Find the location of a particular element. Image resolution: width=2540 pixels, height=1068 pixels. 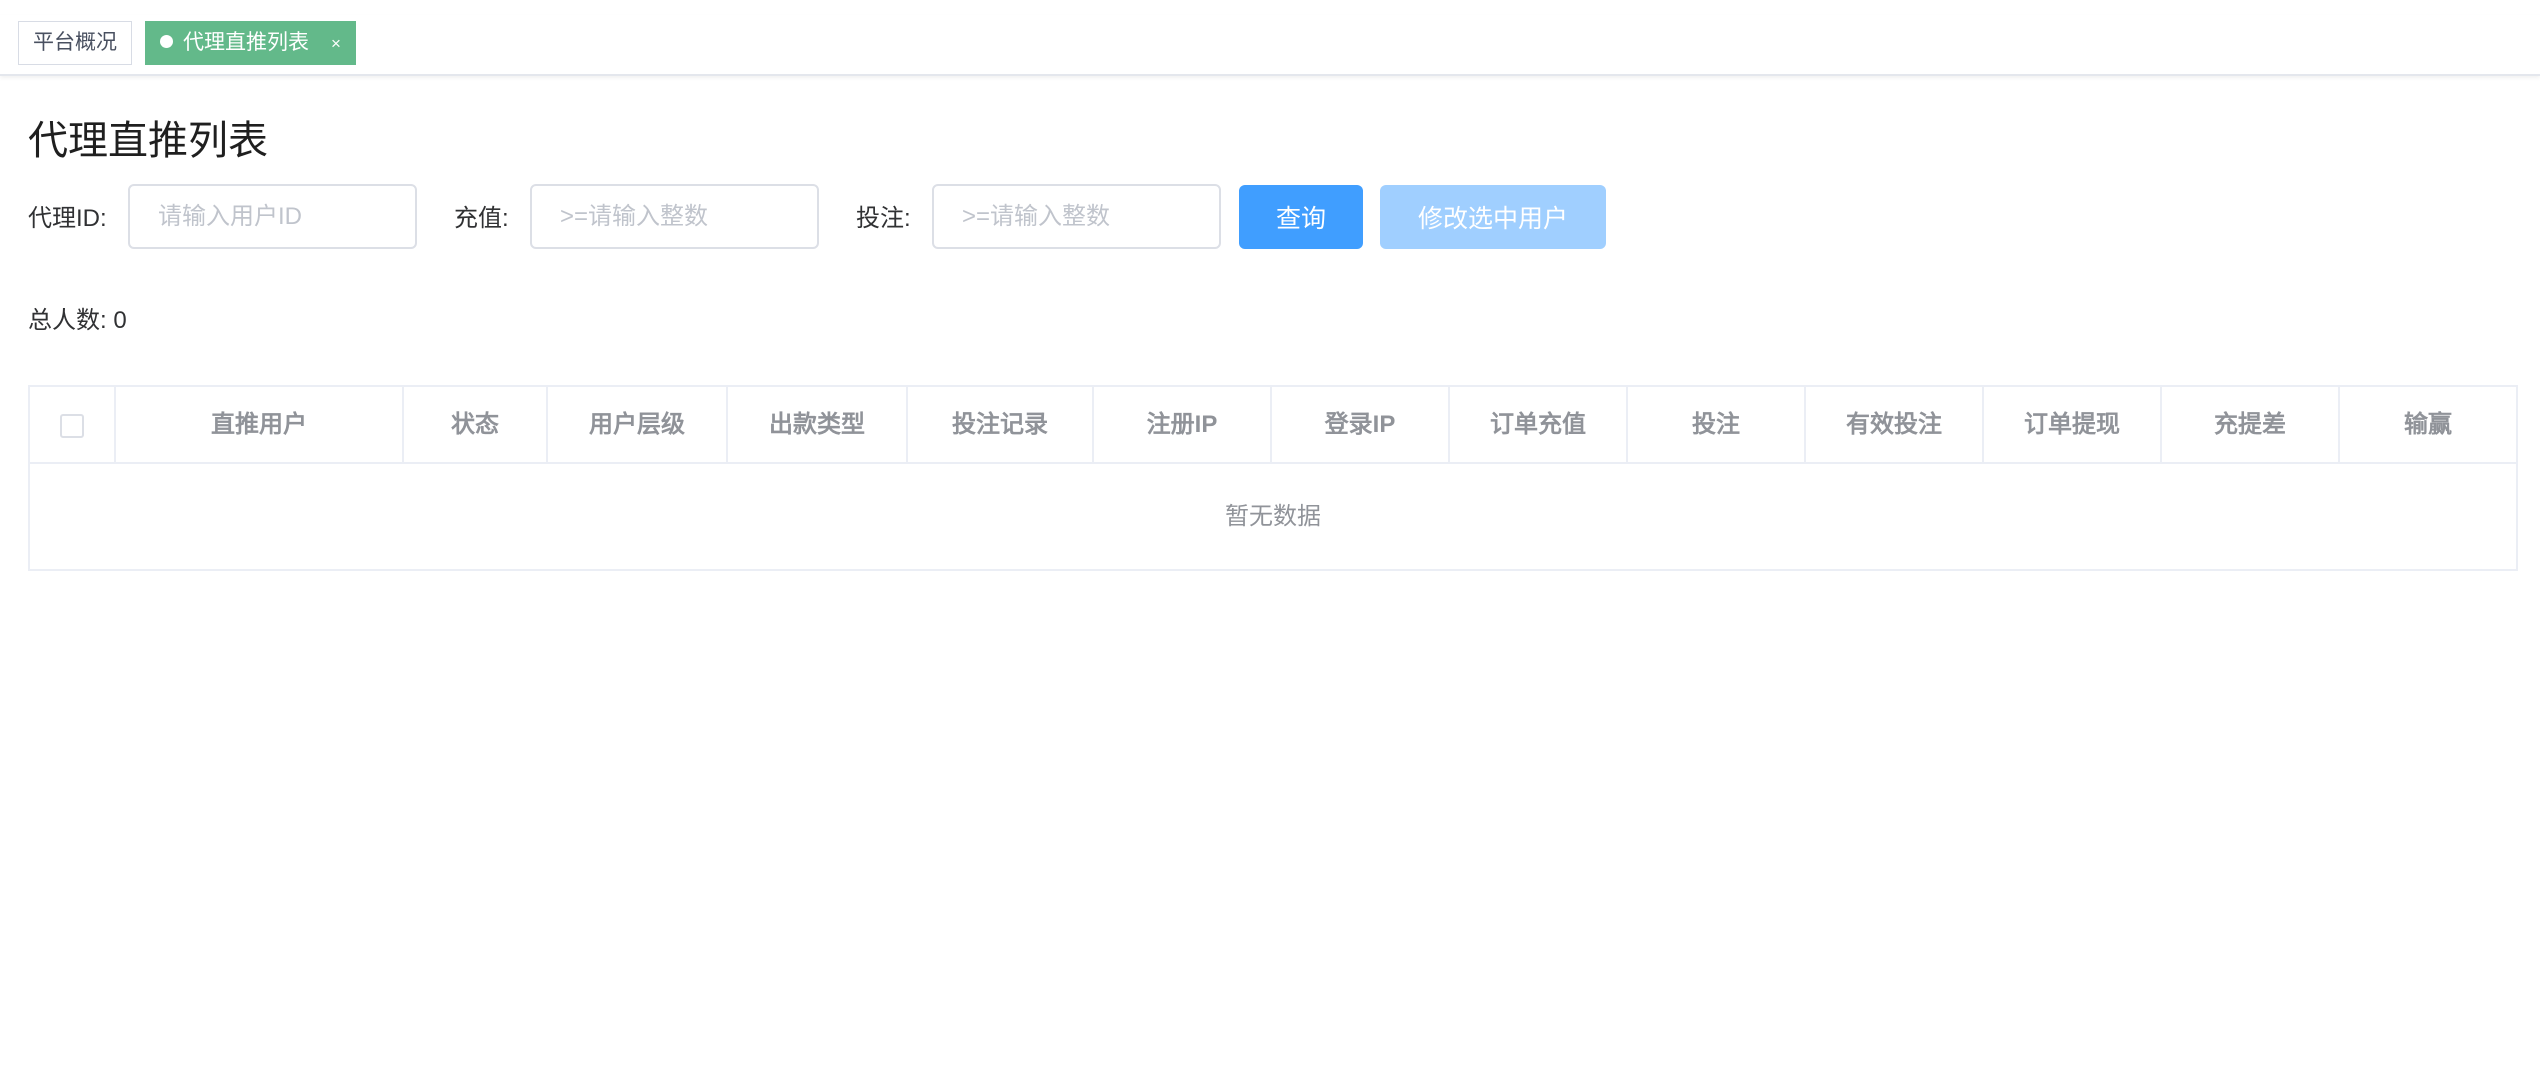

column-header: 出款类型 is located at coordinates (818, 424).